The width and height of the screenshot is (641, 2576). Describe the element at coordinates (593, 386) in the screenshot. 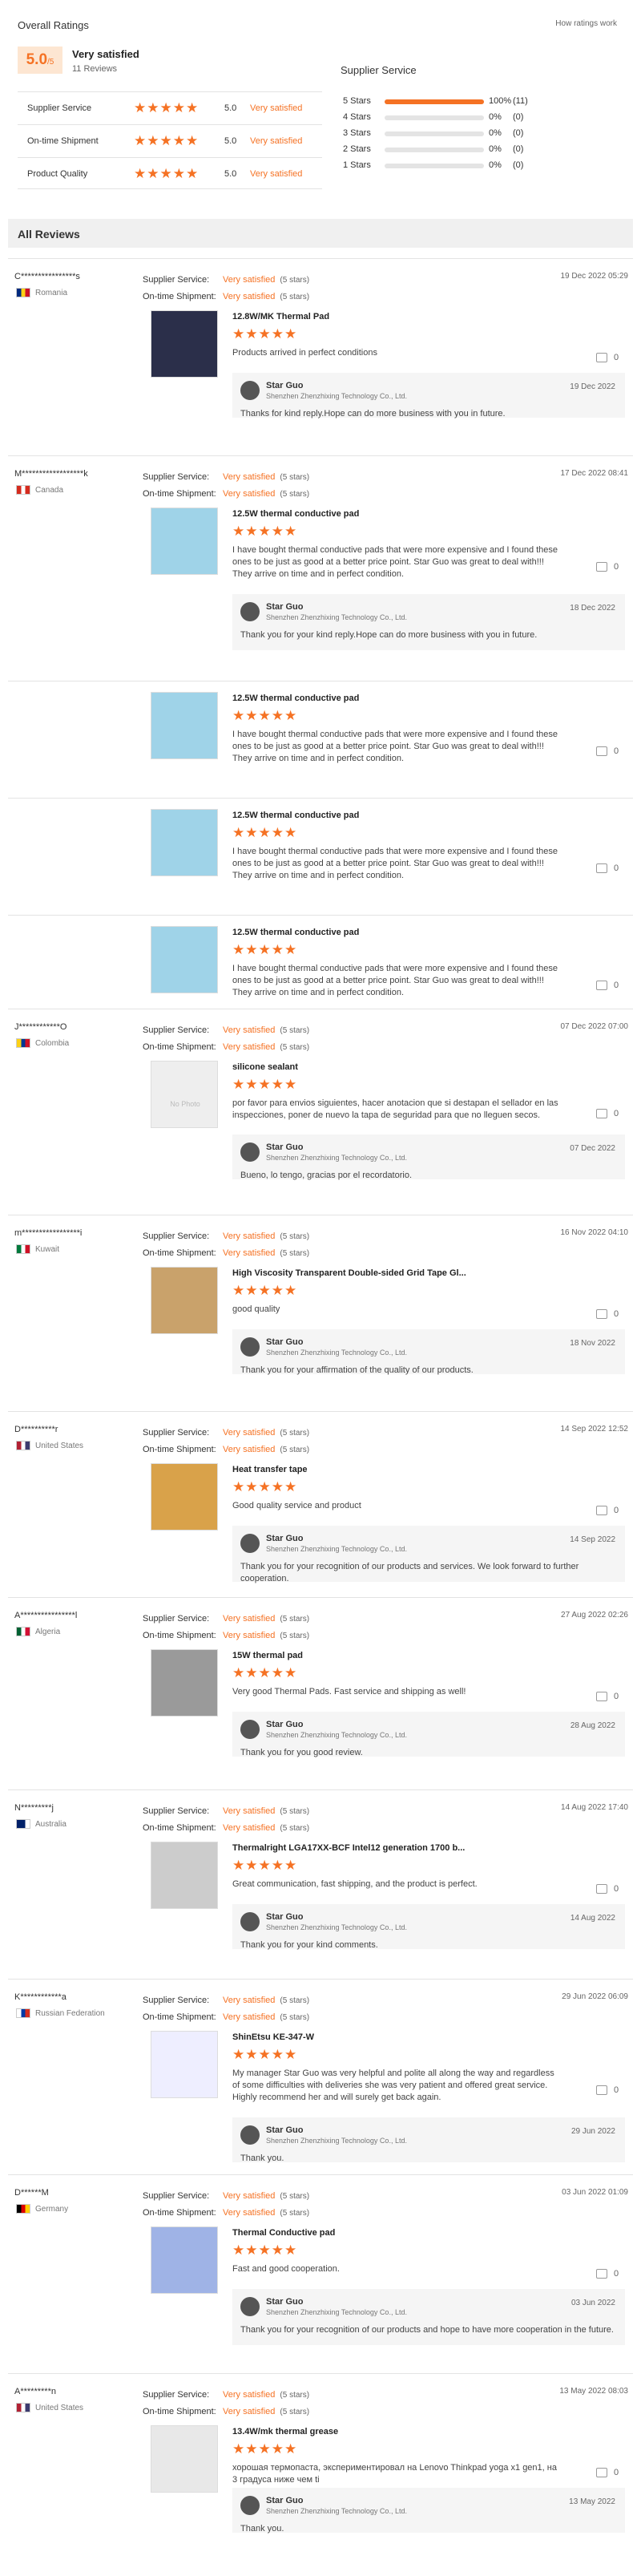

I see `reply-date: 19 Dec 2022` at that location.